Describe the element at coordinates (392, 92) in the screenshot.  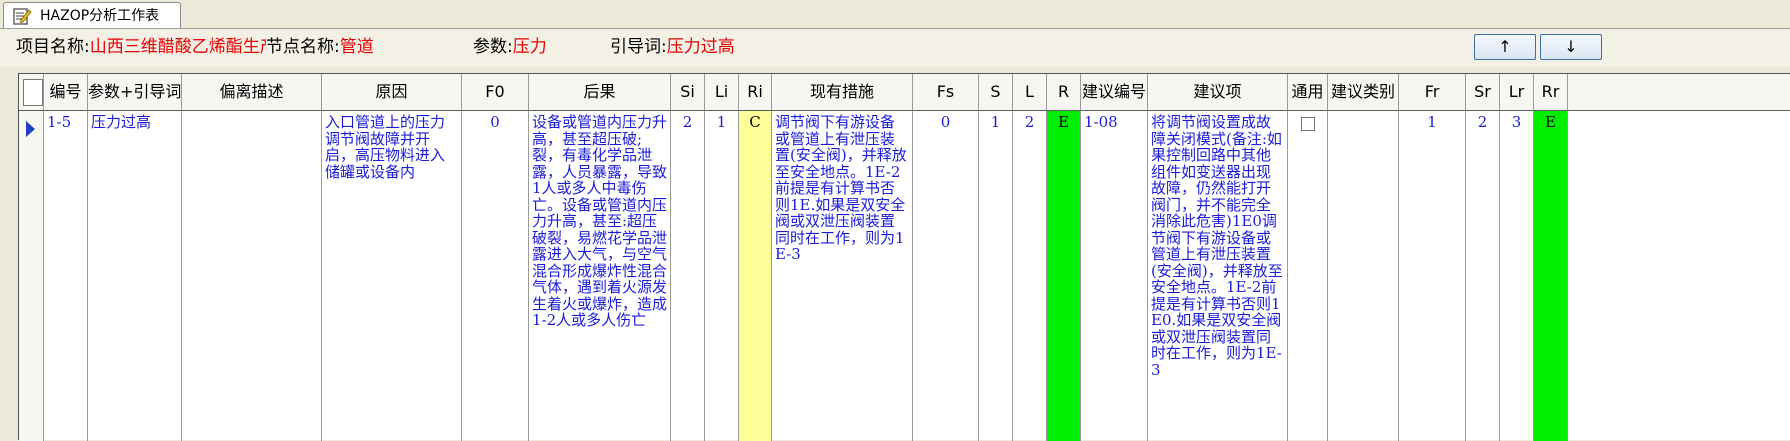
I see `column-header-cause: 原因` at that location.